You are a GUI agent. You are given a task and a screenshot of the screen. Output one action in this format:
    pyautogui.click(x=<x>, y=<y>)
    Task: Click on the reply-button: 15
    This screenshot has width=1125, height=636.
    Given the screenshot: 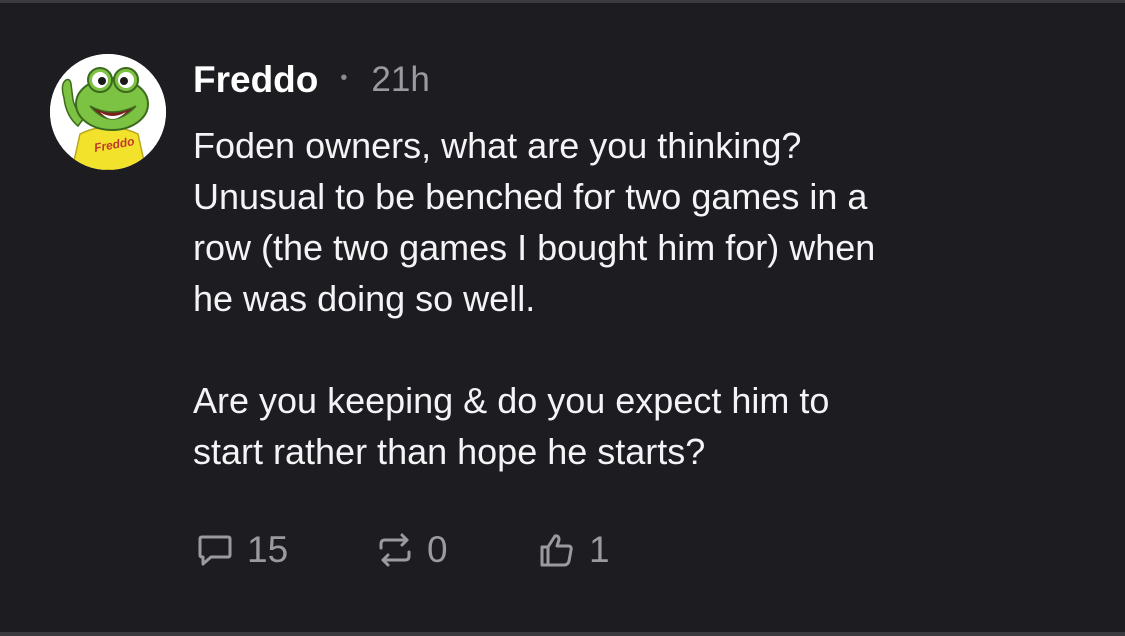 What is the action you would take?
    pyautogui.click(x=283, y=550)
    